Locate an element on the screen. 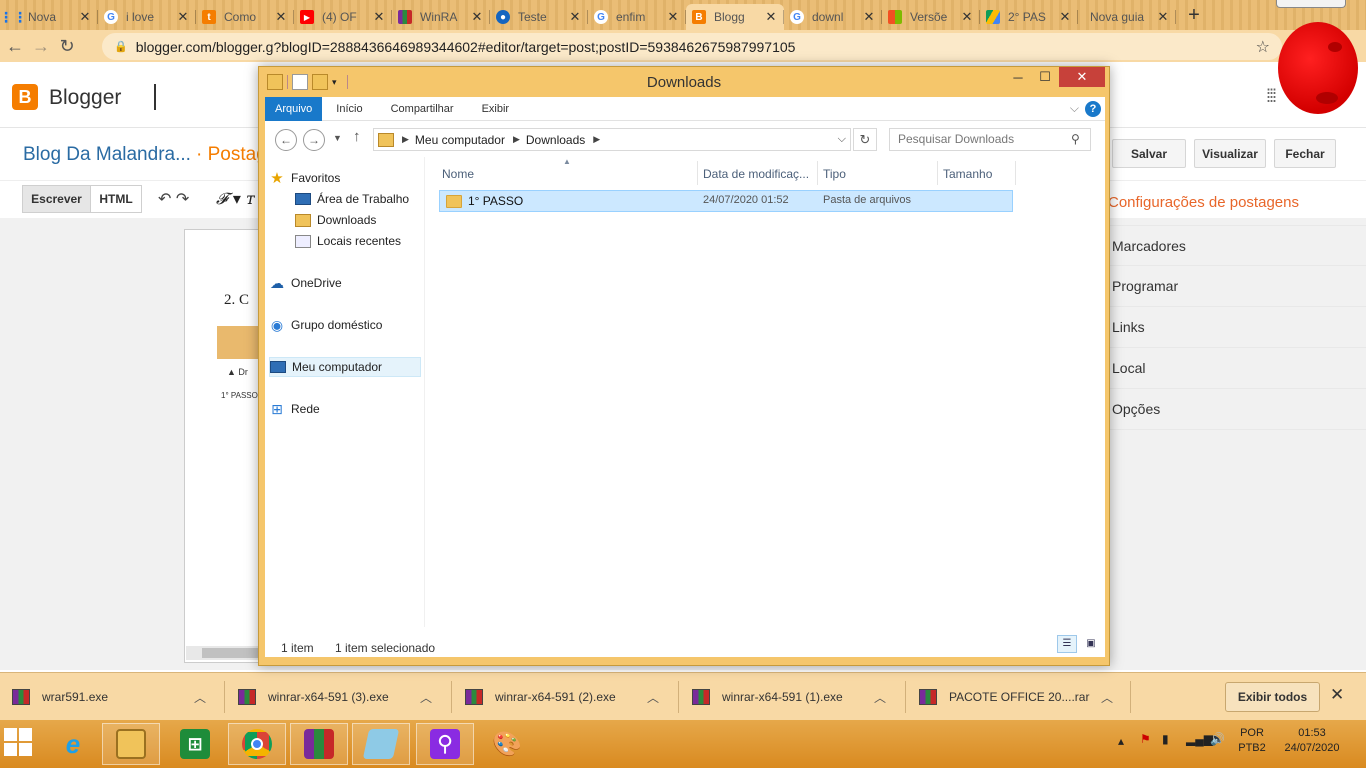 This screenshot has width=1366, height=768. minimize-button: ─ is located at coordinates (1018, 77).